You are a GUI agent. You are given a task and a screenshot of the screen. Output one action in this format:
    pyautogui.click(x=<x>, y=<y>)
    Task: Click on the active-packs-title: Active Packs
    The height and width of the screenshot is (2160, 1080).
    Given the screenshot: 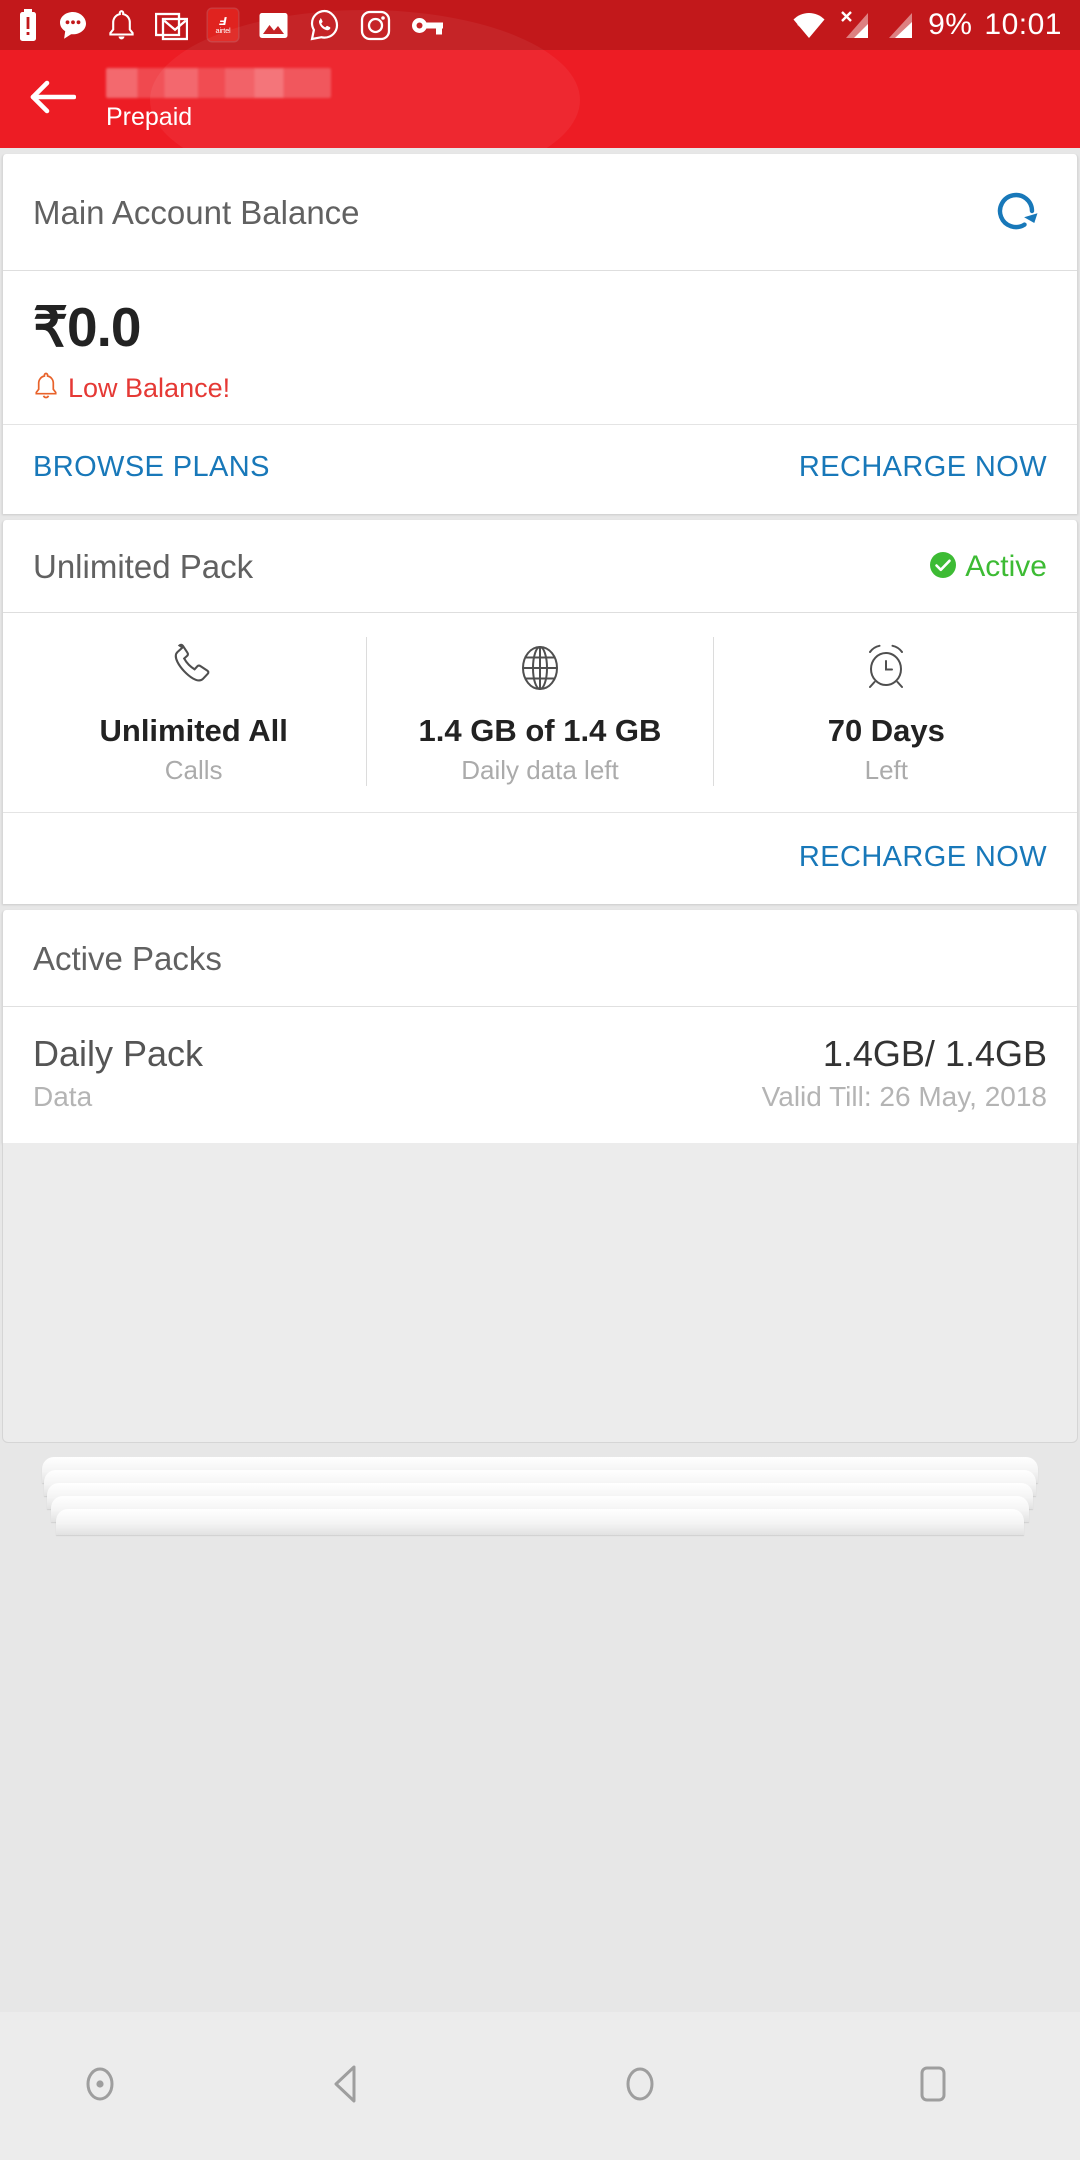 What is the action you would take?
    pyautogui.click(x=127, y=958)
    